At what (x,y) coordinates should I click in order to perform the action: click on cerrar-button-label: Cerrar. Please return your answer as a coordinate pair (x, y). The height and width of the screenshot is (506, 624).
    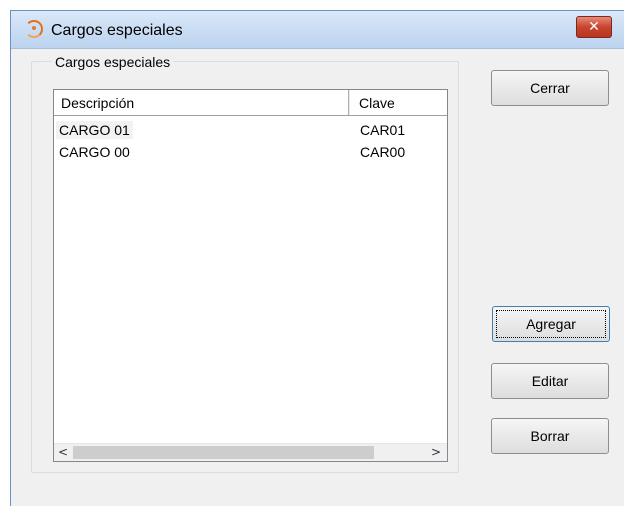
    Looking at the image, I should click on (550, 88).